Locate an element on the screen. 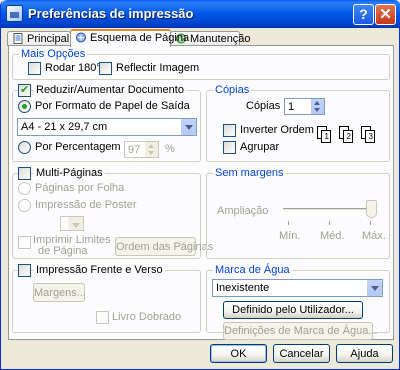  pages-count-select is located at coordinates (72, 223).